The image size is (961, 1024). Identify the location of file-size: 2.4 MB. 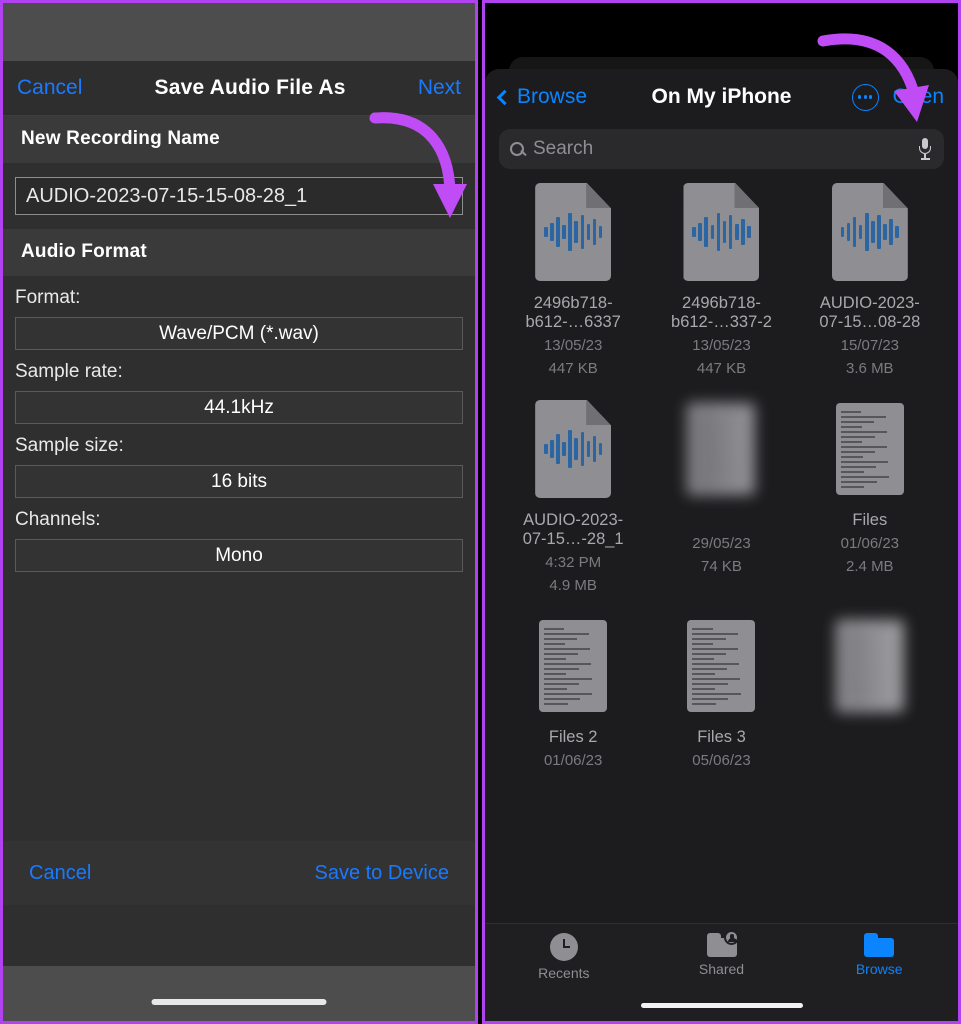
(870, 566).